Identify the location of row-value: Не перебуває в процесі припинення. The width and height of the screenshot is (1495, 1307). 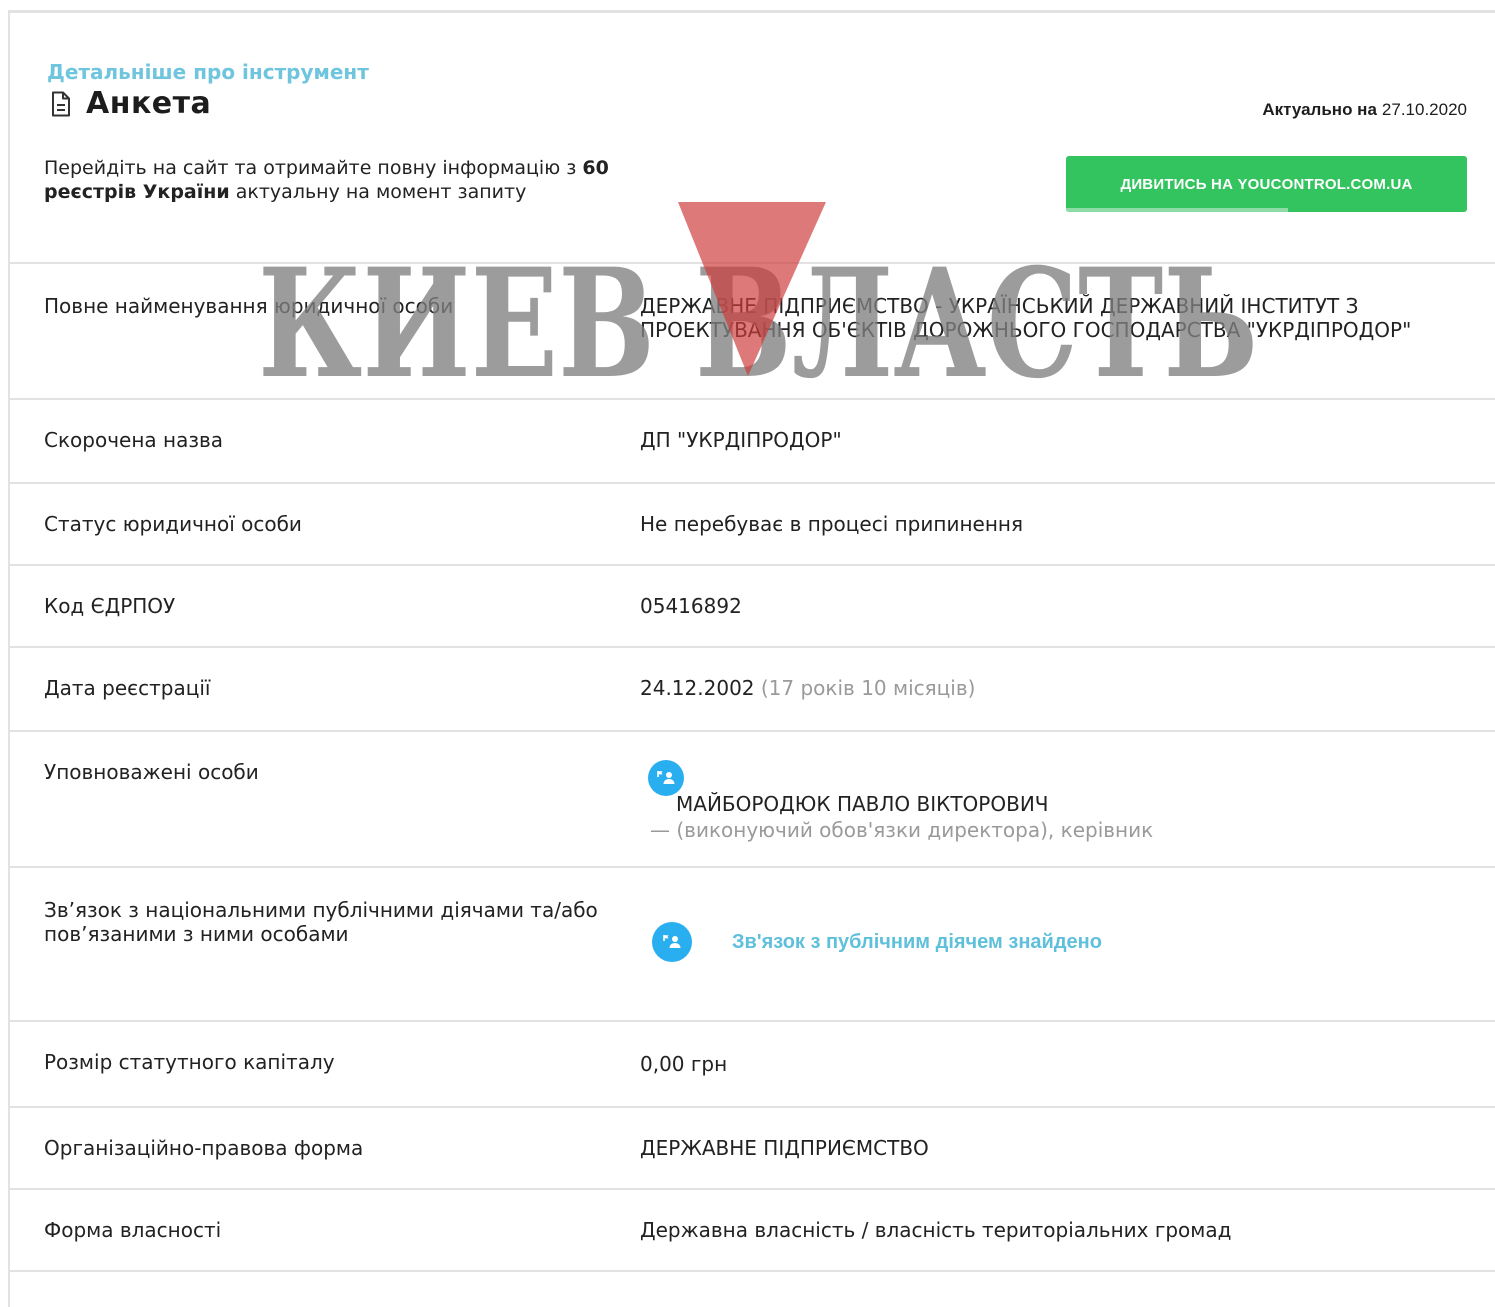
(832, 524).